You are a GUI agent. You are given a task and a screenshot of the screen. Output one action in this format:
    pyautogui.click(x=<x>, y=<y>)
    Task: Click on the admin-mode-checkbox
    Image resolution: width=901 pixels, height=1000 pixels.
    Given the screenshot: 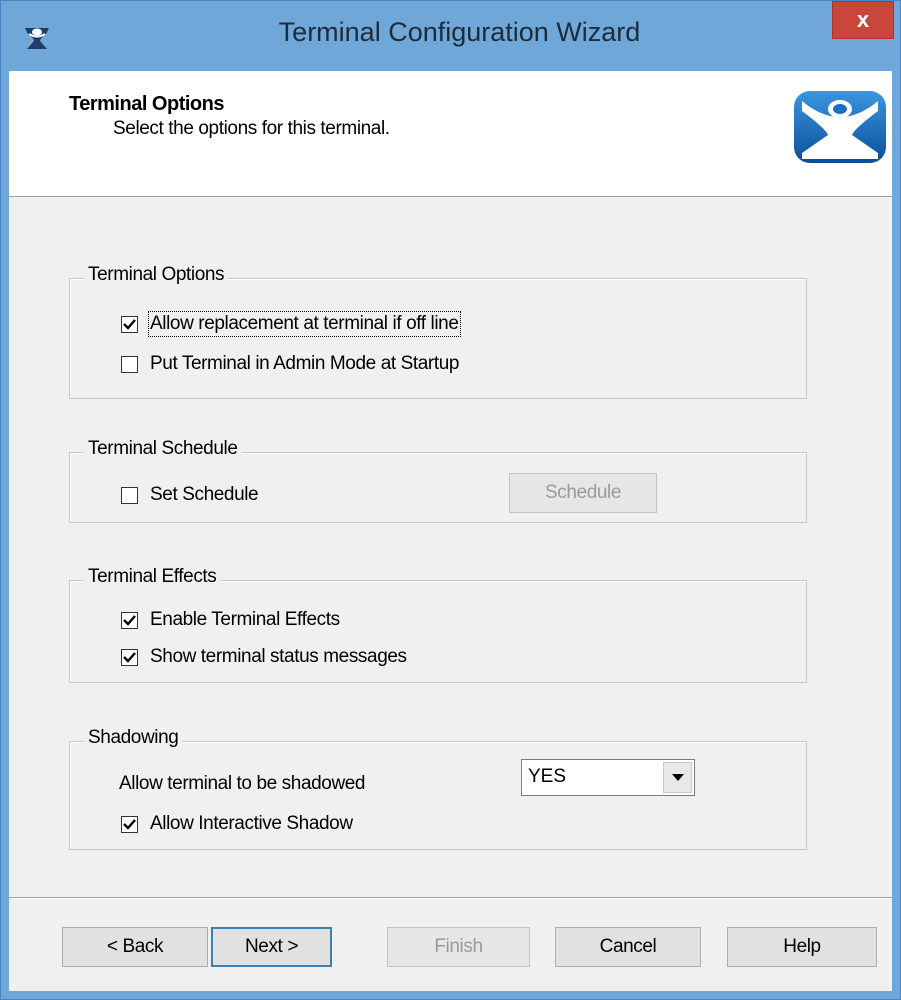 What is the action you would take?
    pyautogui.click(x=129, y=364)
    